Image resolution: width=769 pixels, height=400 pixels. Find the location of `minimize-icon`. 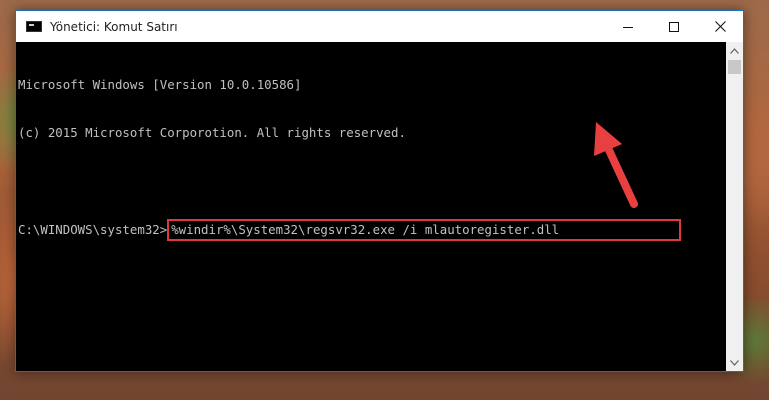

minimize-icon is located at coordinates (628, 27).